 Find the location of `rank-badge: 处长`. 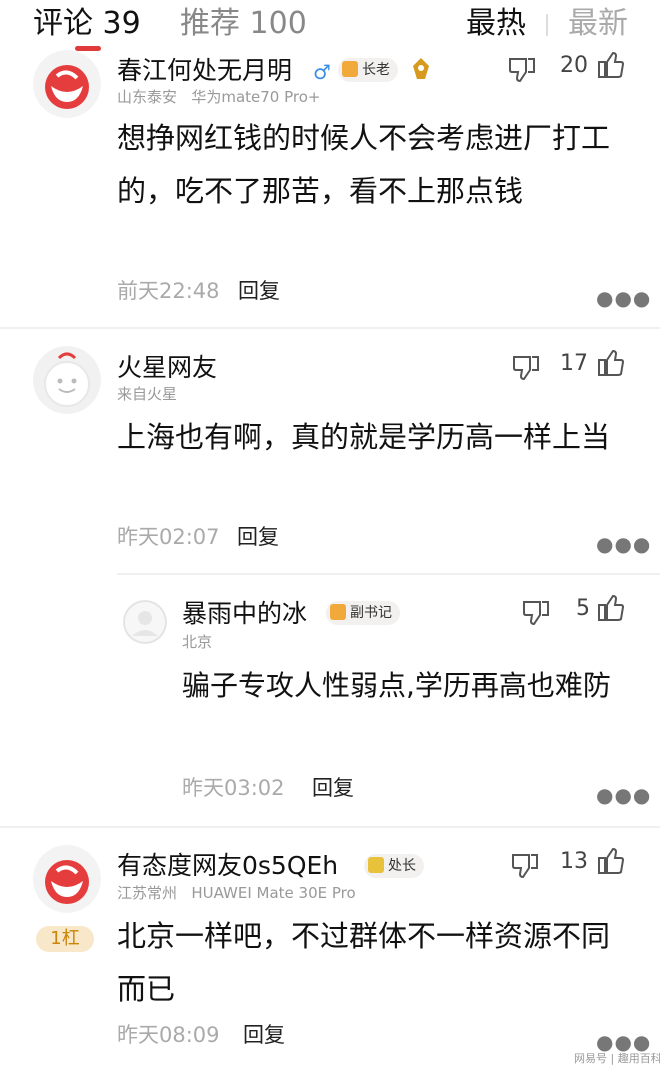

rank-badge: 处长 is located at coordinates (394, 866).